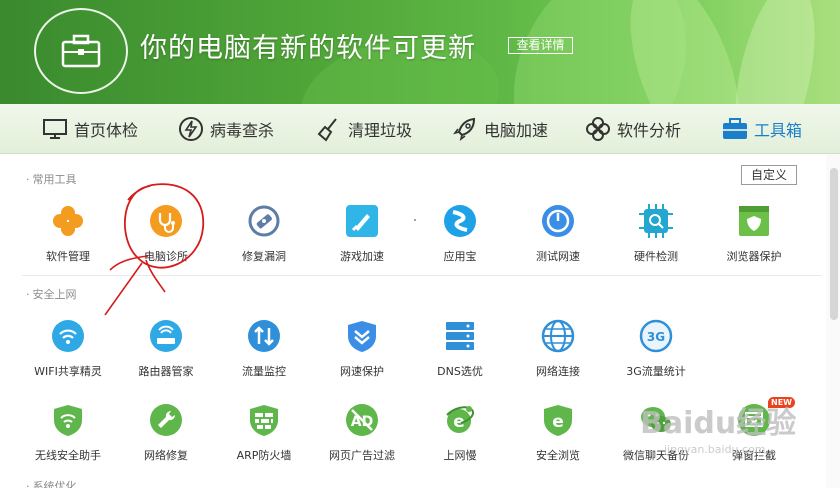 This screenshot has width=840, height=488. I want to click on toolbox-icon, so click(735, 128).